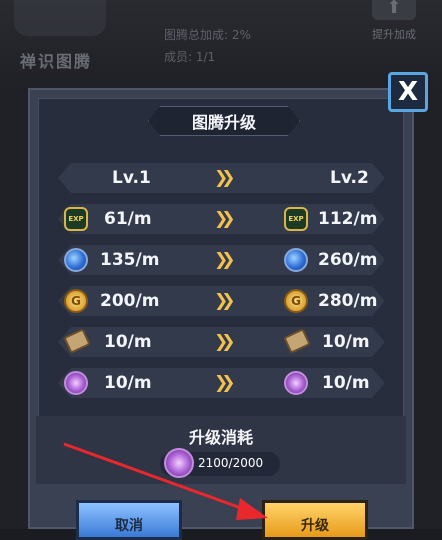 Image resolution: width=442 pixels, height=540 pixels. What do you see at coordinates (315, 526) in the screenshot?
I see `upgrade-button-label: 升级` at bounding box center [315, 526].